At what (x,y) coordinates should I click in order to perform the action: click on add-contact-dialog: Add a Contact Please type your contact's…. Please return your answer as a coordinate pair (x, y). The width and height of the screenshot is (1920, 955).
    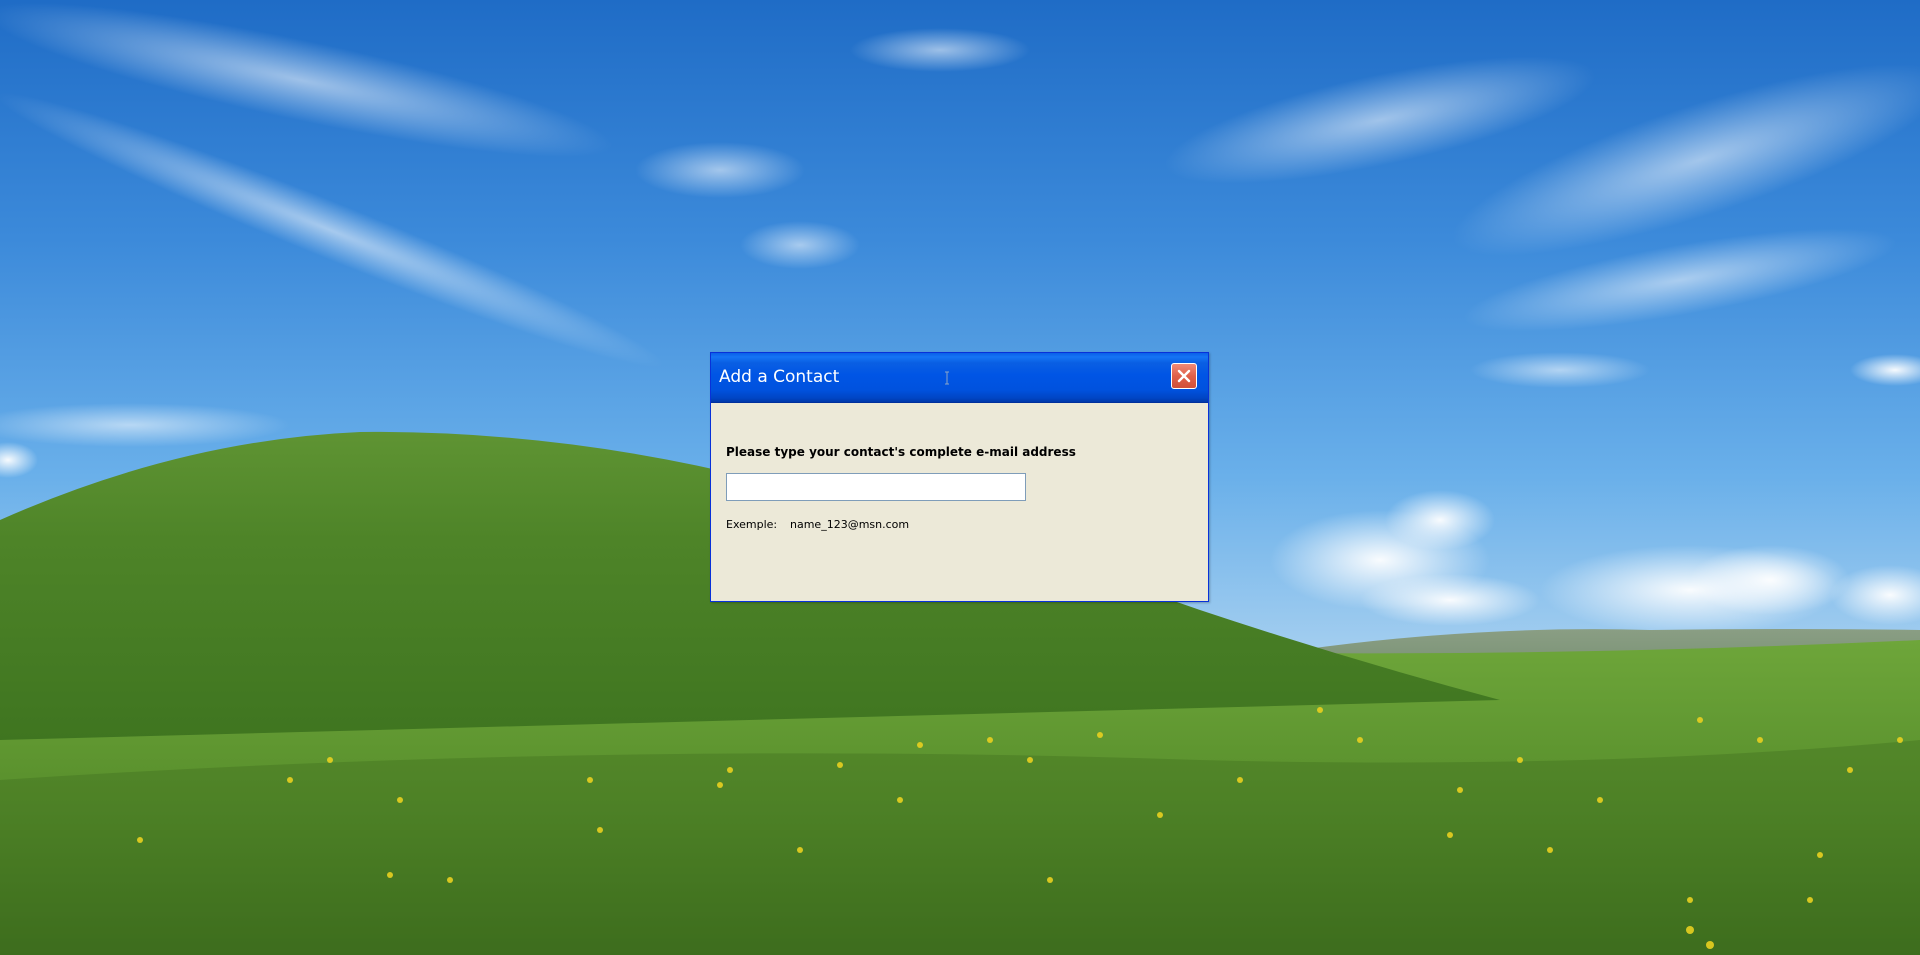
    Looking at the image, I should click on (959, 477).